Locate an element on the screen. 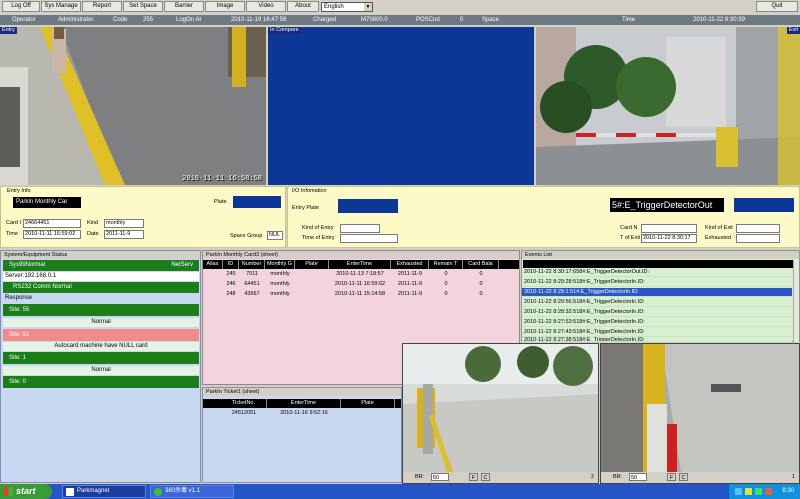  space-group-field: NUL is located at coordinates (275, 235).